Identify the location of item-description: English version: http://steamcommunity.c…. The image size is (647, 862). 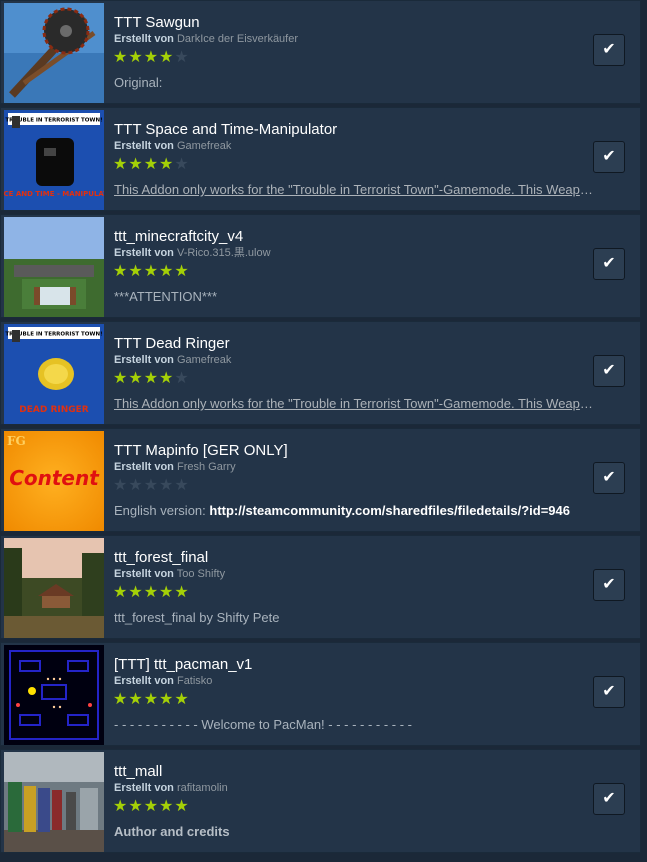
(354, 511).